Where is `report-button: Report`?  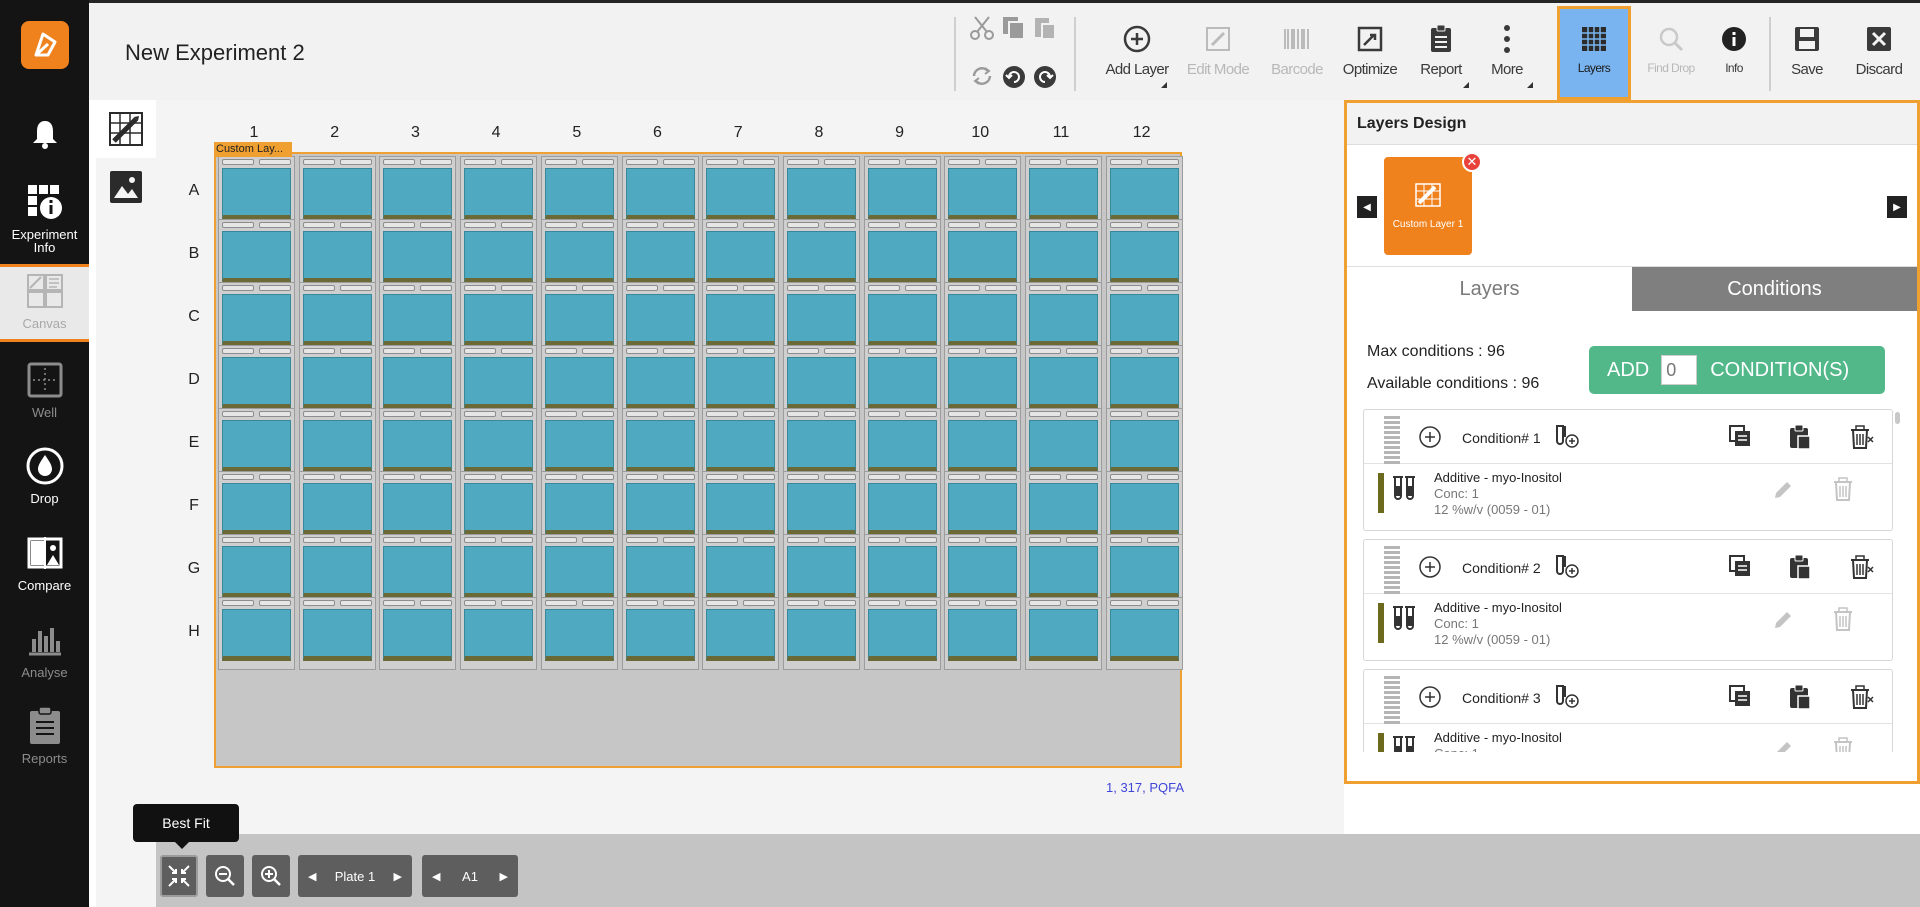
report-button: Report is located at coordinates (1441, 53).